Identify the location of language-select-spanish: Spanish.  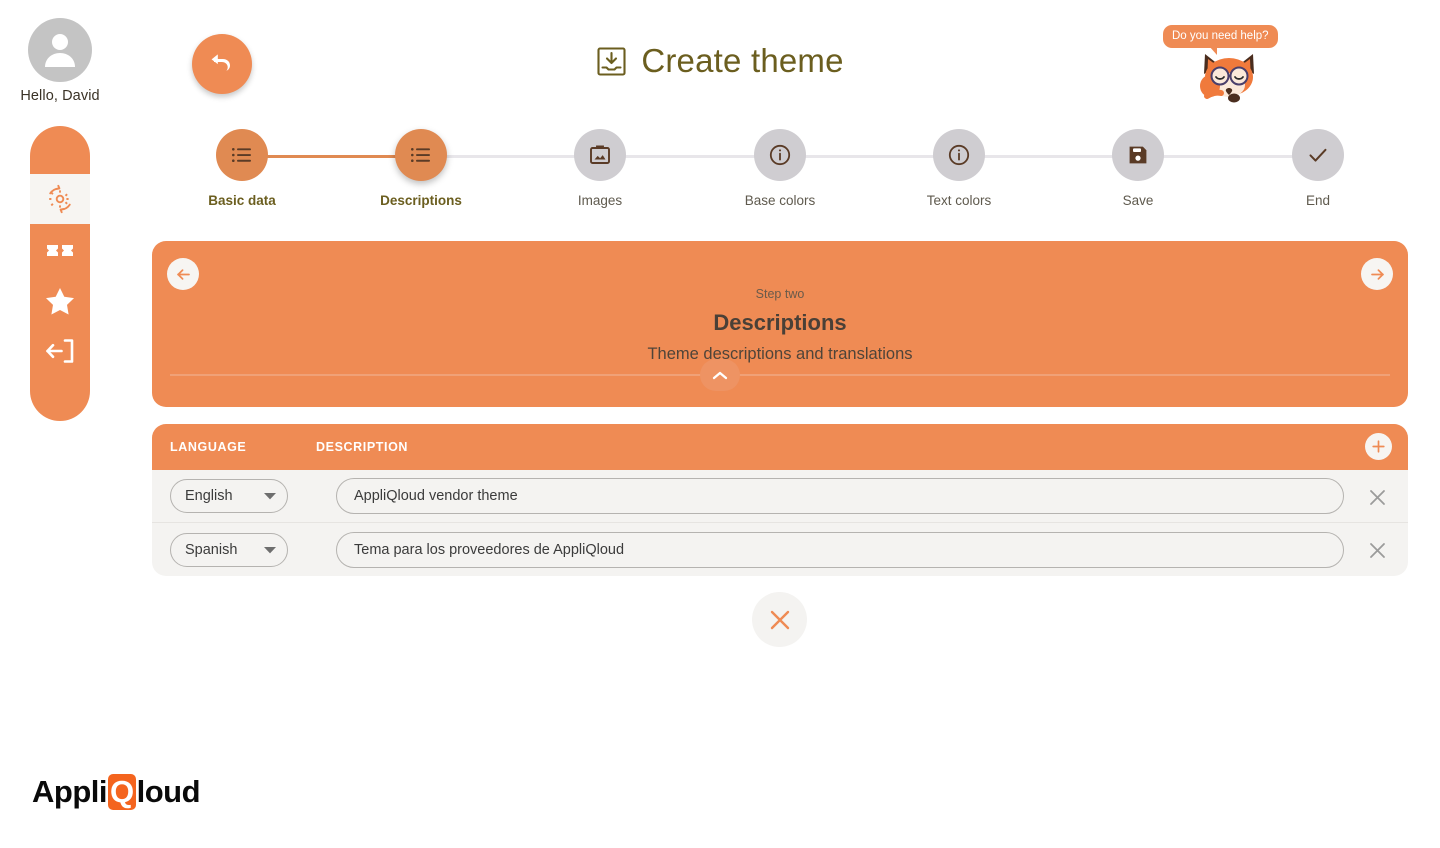
(229, 549).